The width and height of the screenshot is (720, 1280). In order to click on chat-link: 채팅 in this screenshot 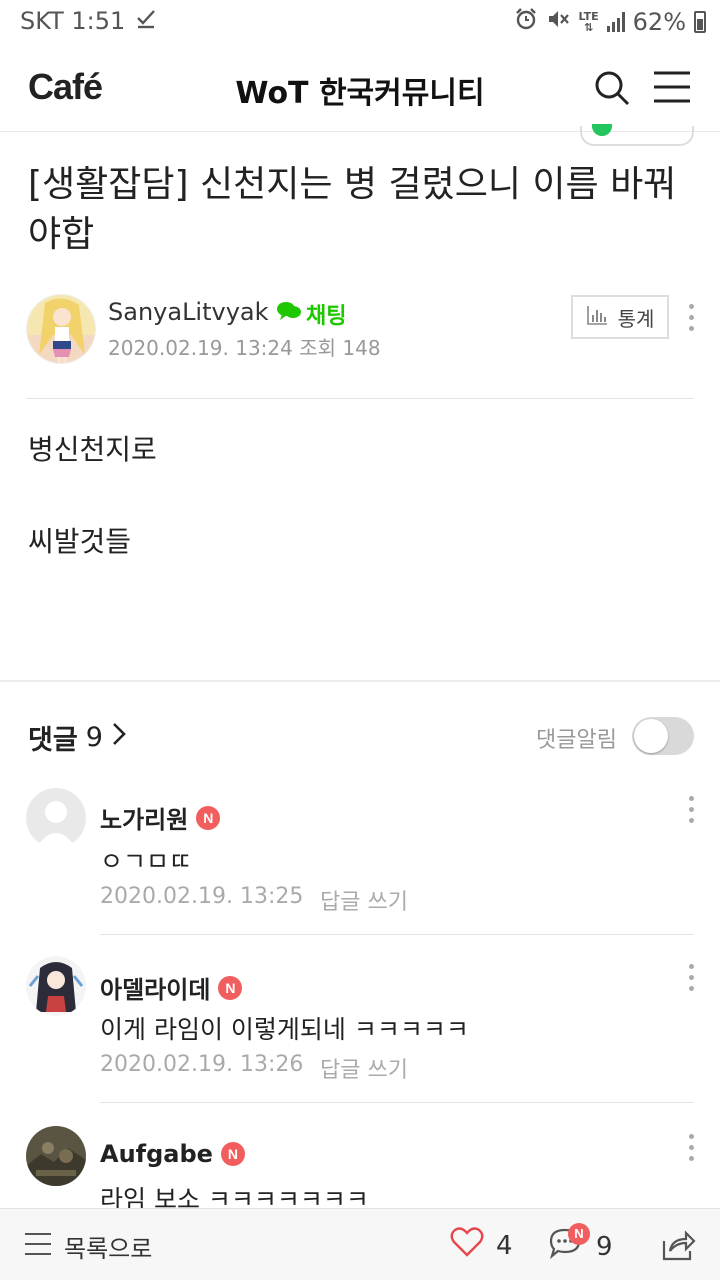, I will do `click(311, 314)`.